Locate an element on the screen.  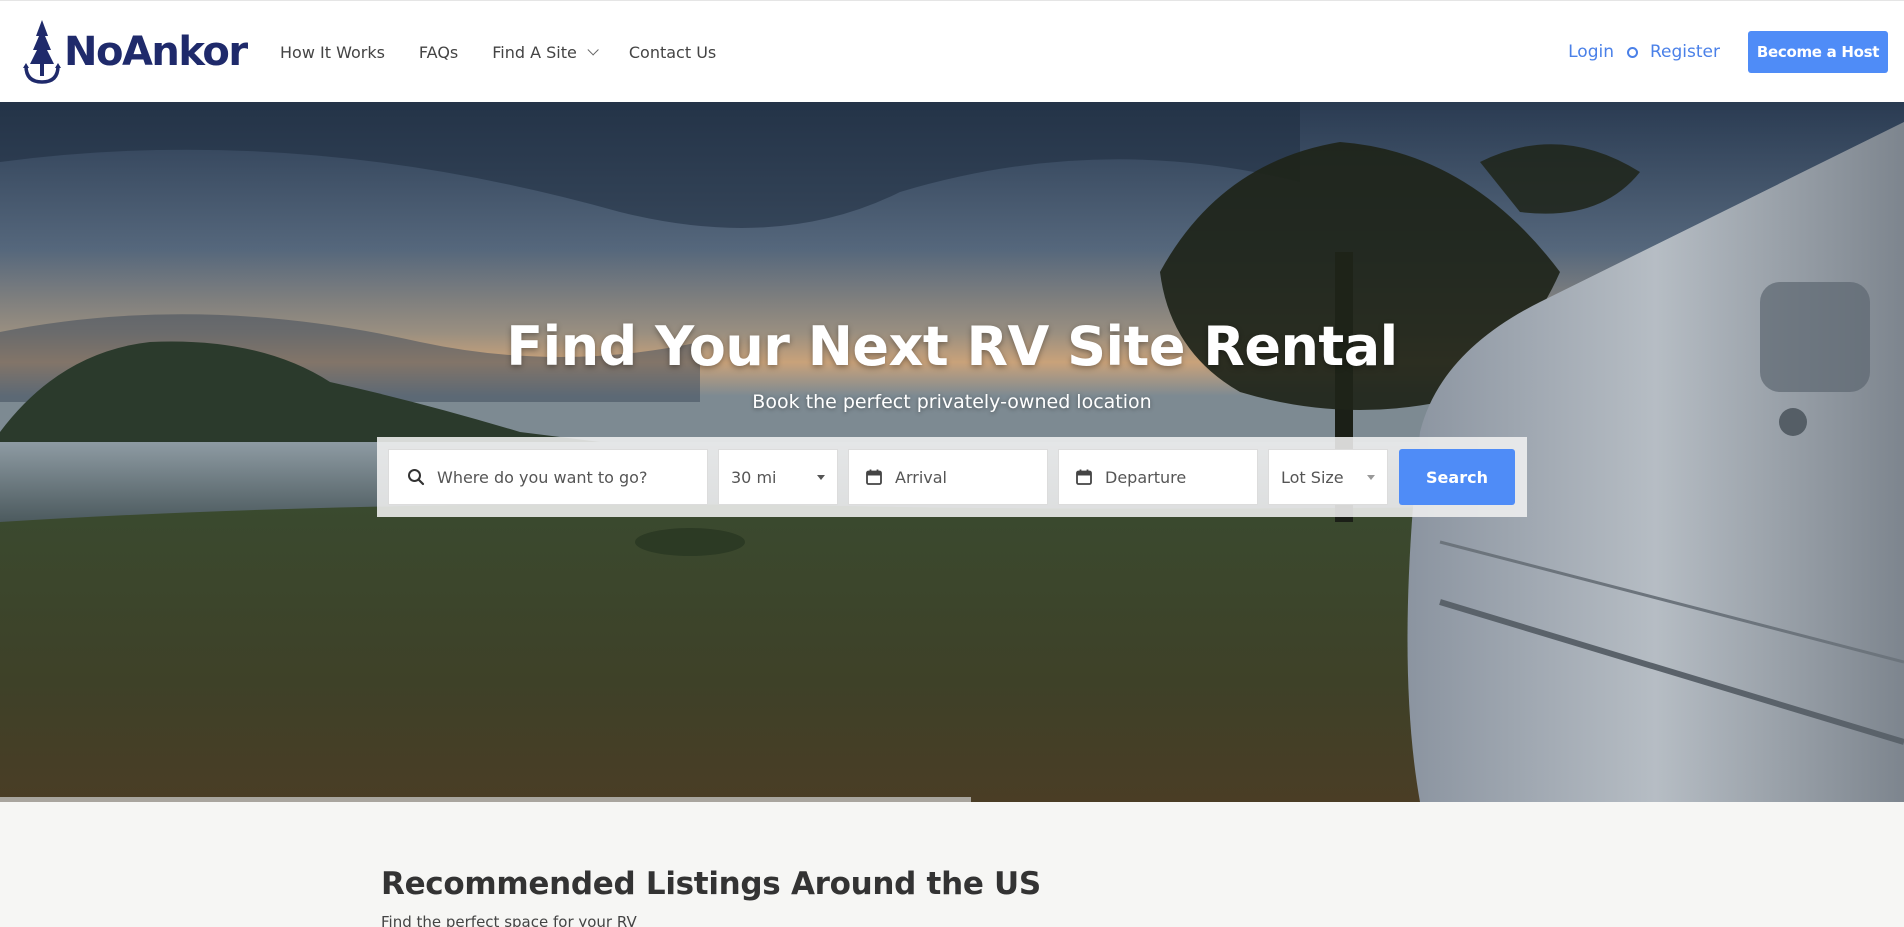
nav-how-it-works: How It Works is located at coordinates (332, 52).